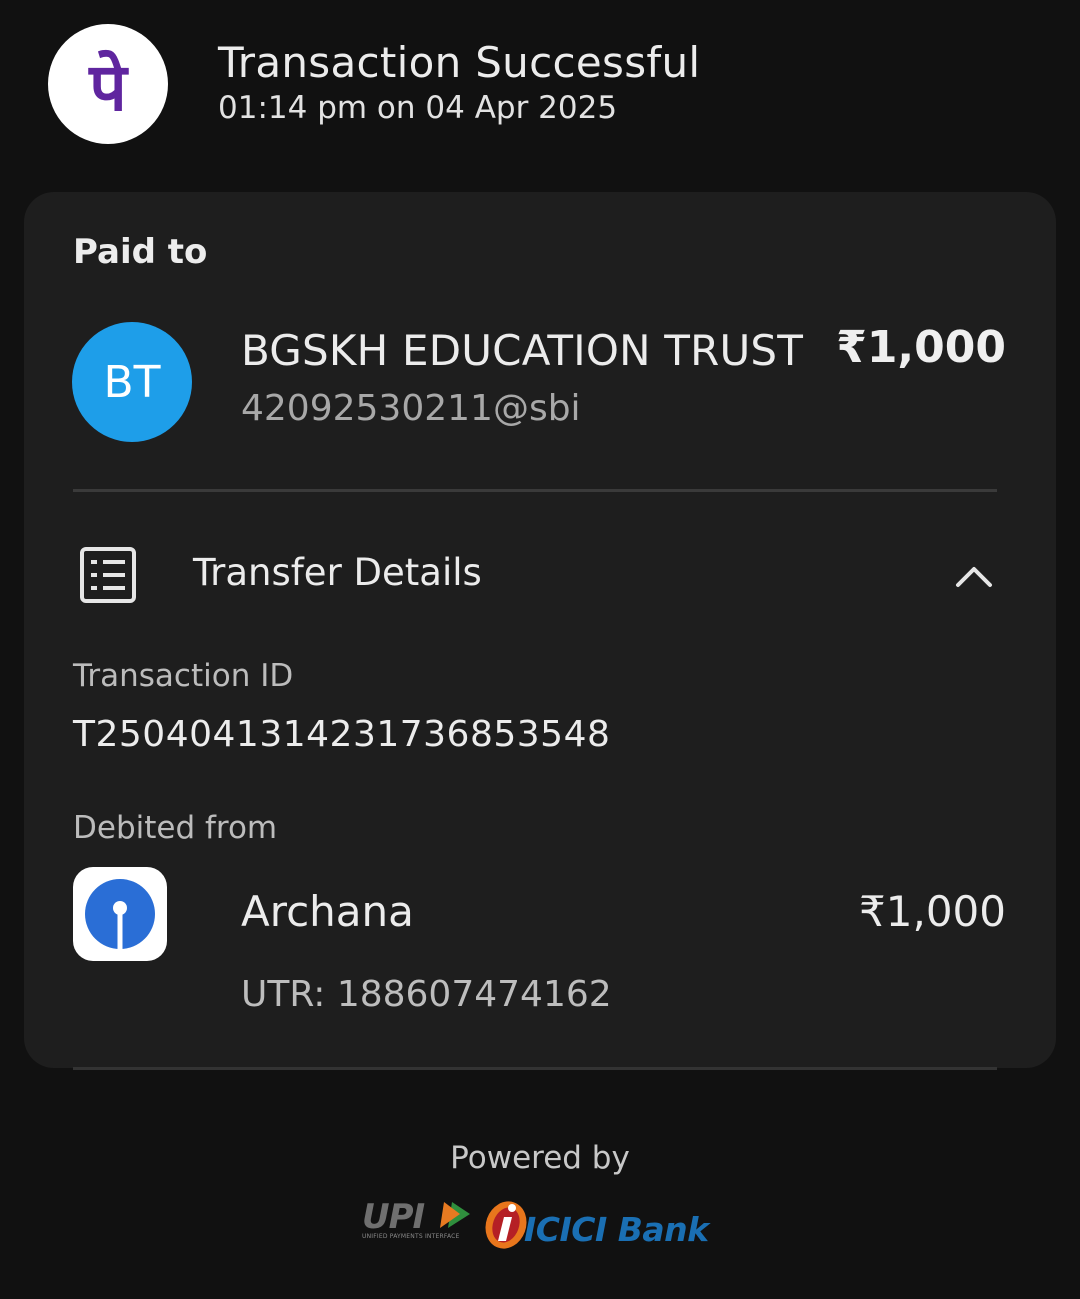 This screenshot has width=1080, height=1299. Describe the element at coordinates (459, 62) in the screenshot. I see `transaction-status-title: Transaction Successful` at that location.